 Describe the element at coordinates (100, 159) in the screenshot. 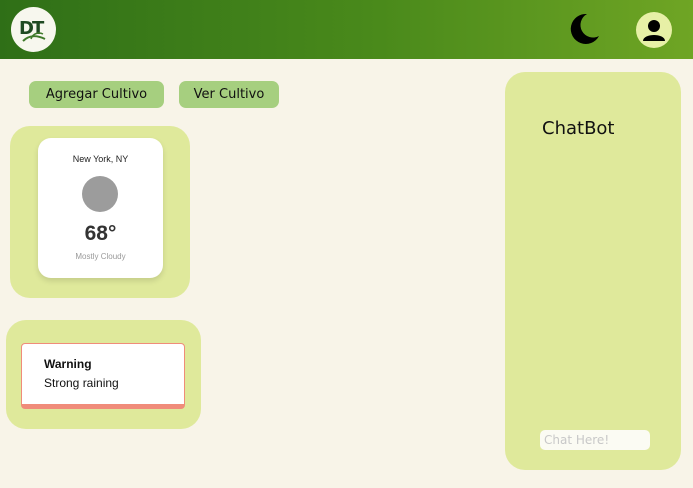

I see `weather-city: New York, NY` at that location.